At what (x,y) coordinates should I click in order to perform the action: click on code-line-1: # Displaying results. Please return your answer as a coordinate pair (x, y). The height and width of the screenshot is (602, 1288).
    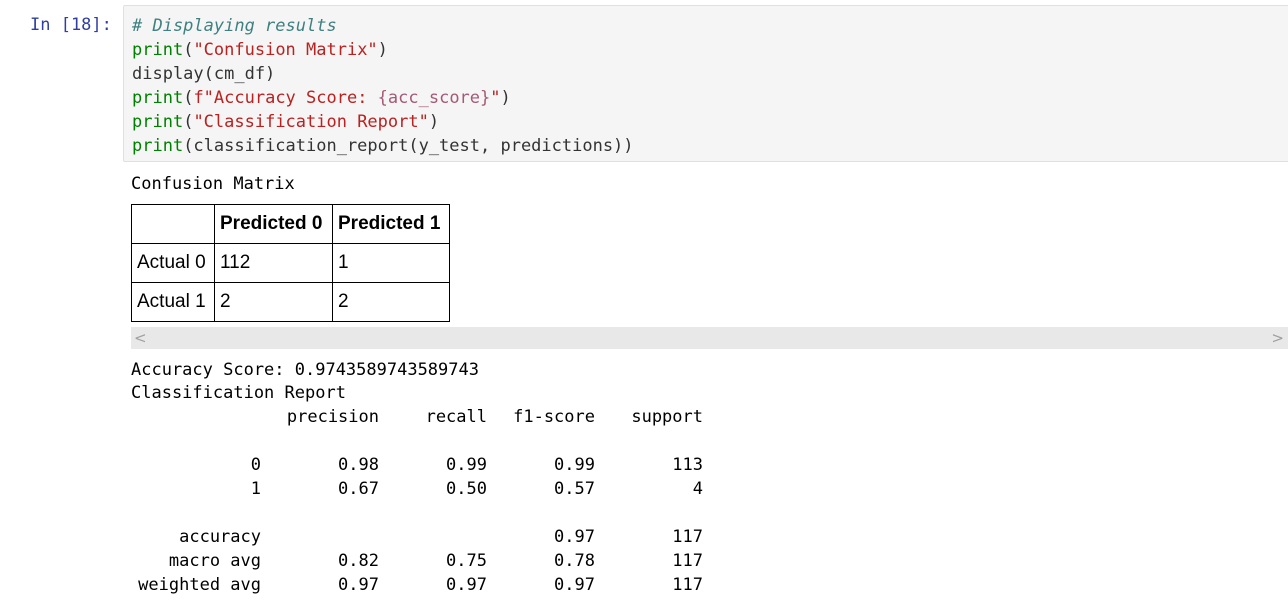
    Looking at the image, I should click on (383, 26).